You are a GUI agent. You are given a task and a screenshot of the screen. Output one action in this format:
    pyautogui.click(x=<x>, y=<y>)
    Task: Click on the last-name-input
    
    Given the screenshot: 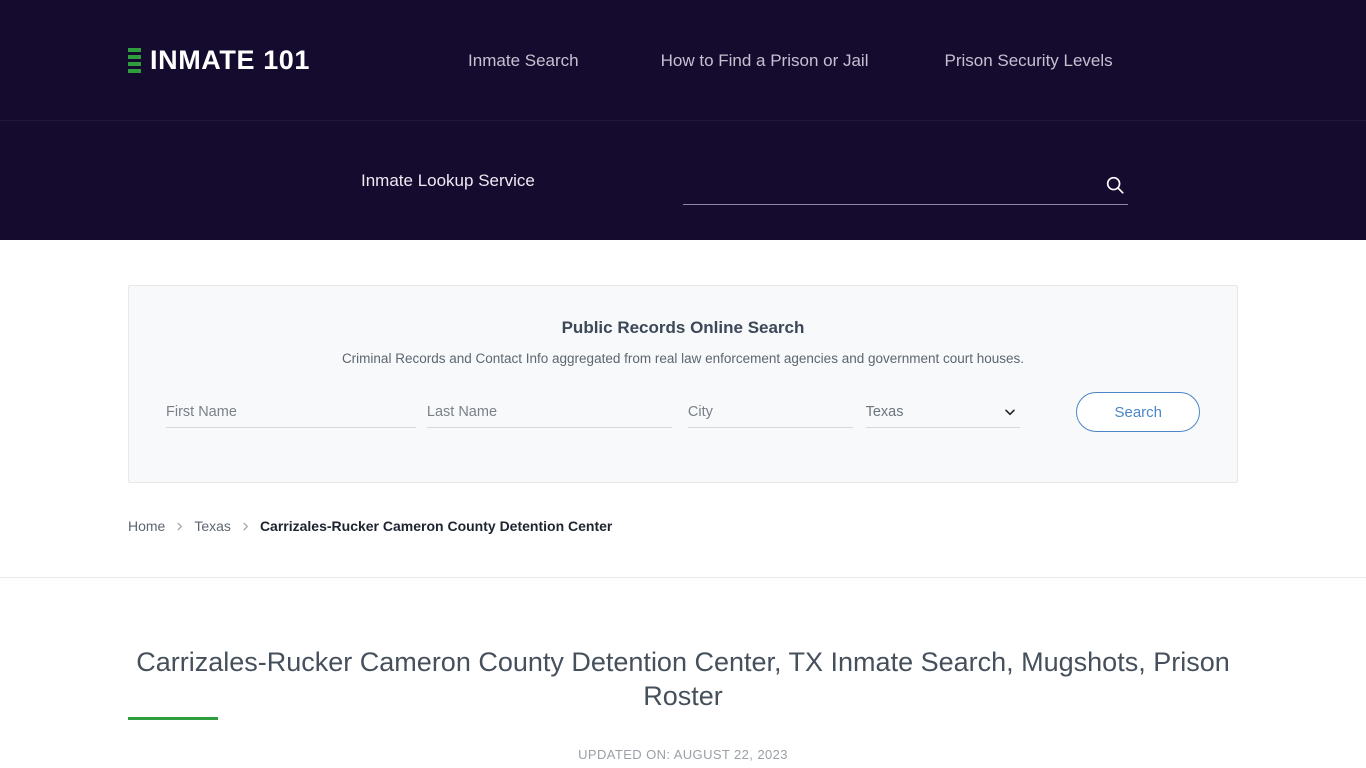 What is the action you would take?
    pyautogui.click(x=549, y=412)
    